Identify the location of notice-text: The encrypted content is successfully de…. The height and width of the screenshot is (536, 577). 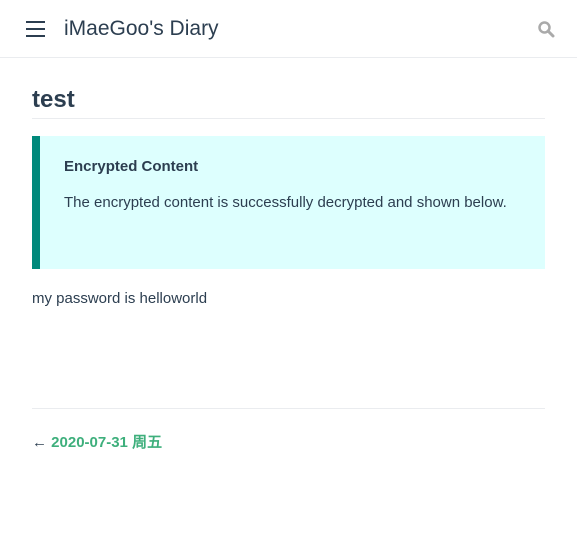
(285, 202).